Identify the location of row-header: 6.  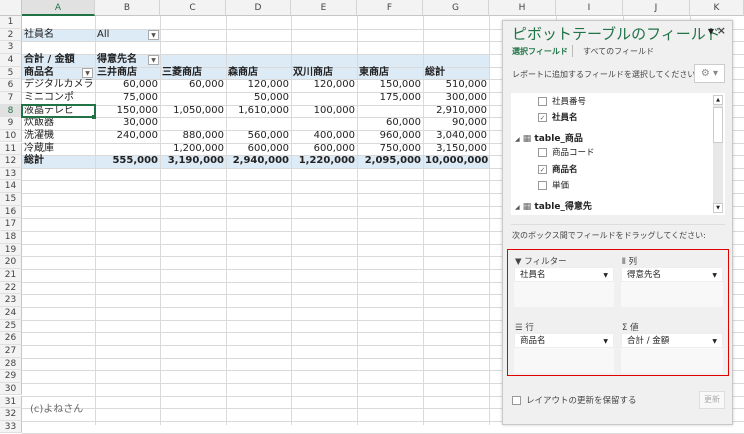
(11, 85).